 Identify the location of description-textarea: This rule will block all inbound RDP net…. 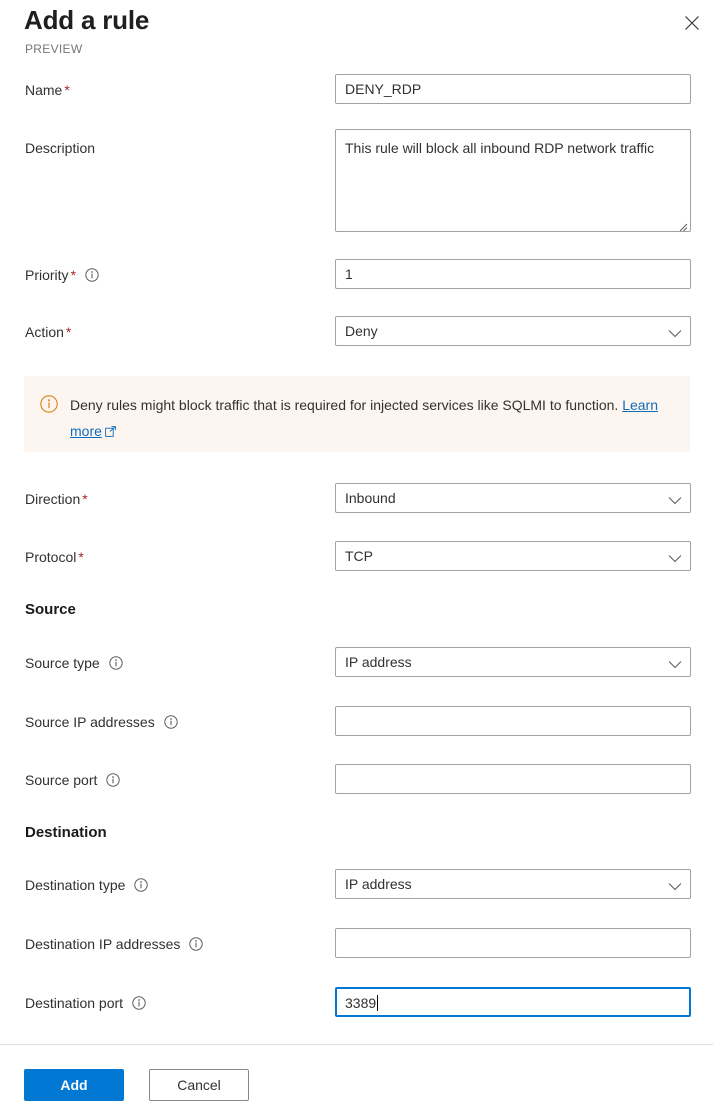
(513, 180).